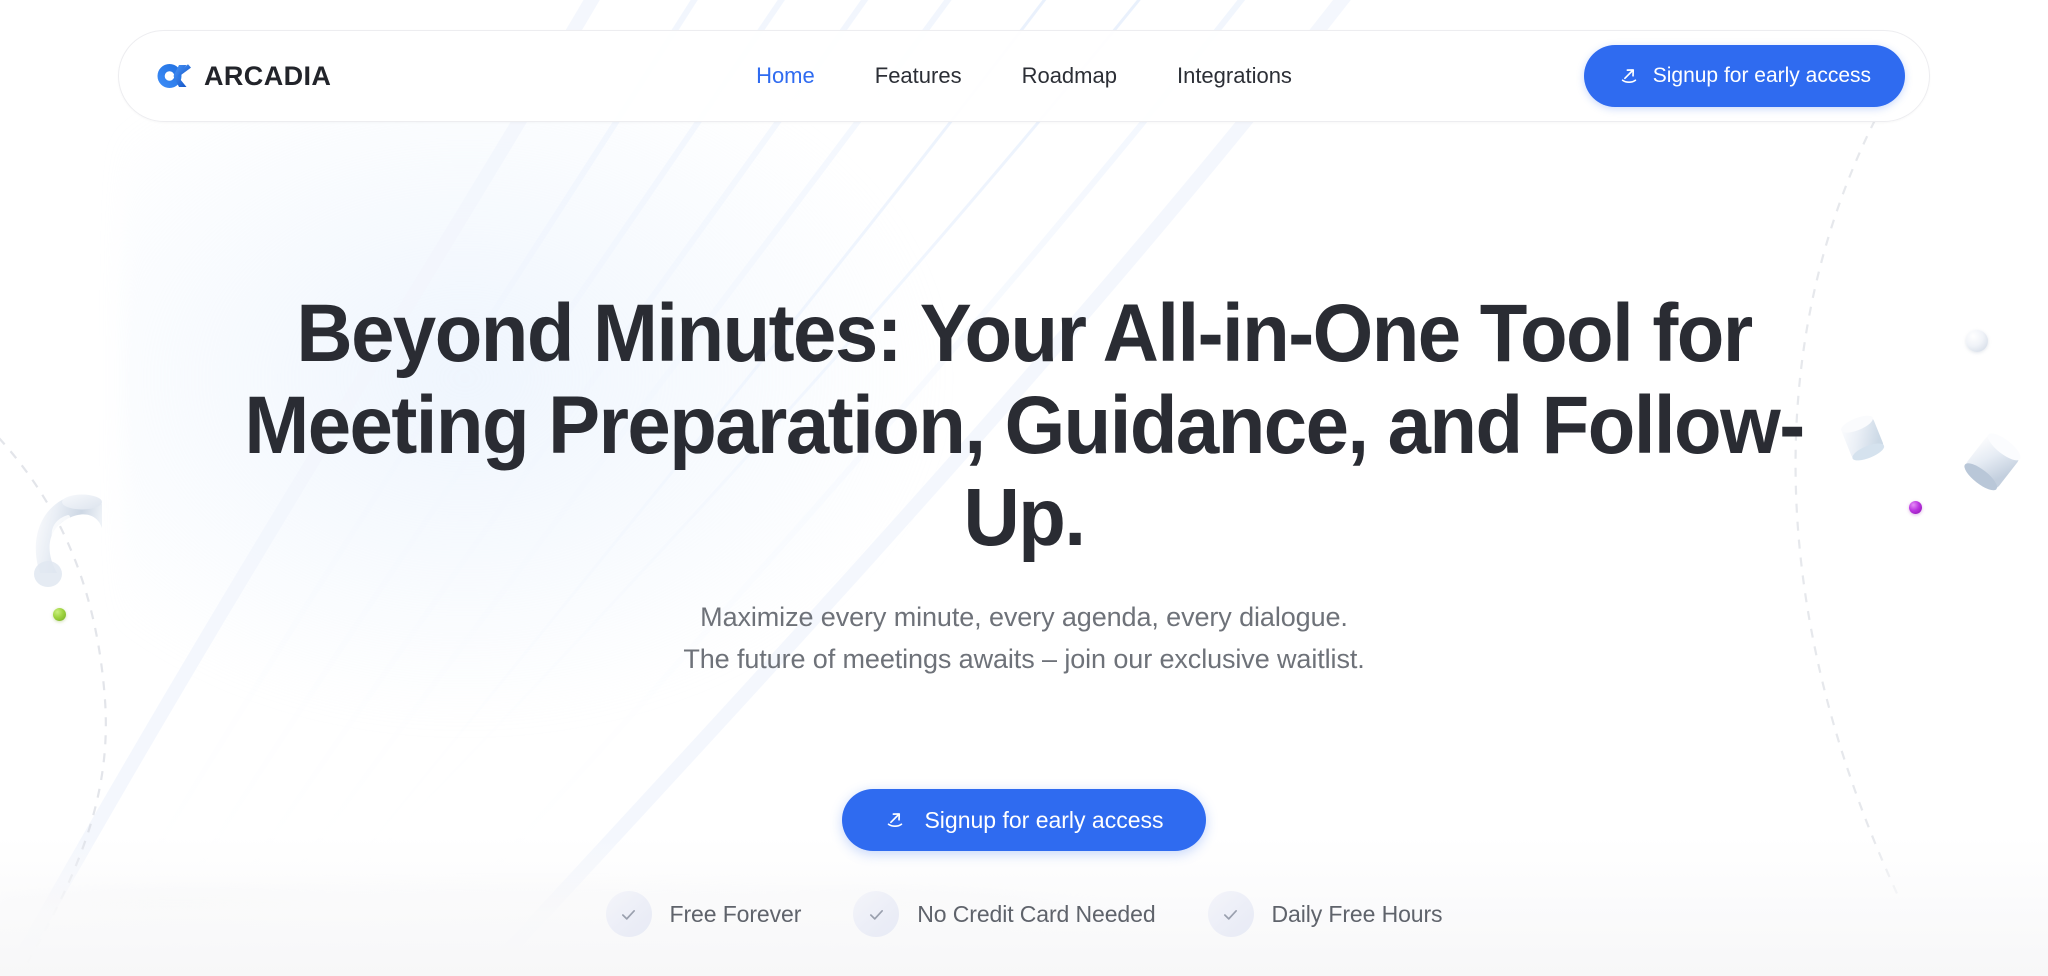 This screenshot has height=976, width=2048. I want to click on perk-item: Daily Free Hours, so click(1325, 914).